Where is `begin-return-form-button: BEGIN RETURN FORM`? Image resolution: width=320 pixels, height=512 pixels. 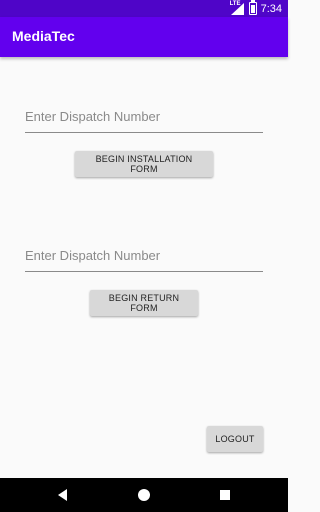
begin-return-form-button: BEGIN RETURN FORM is located at coordinates (144, 303).